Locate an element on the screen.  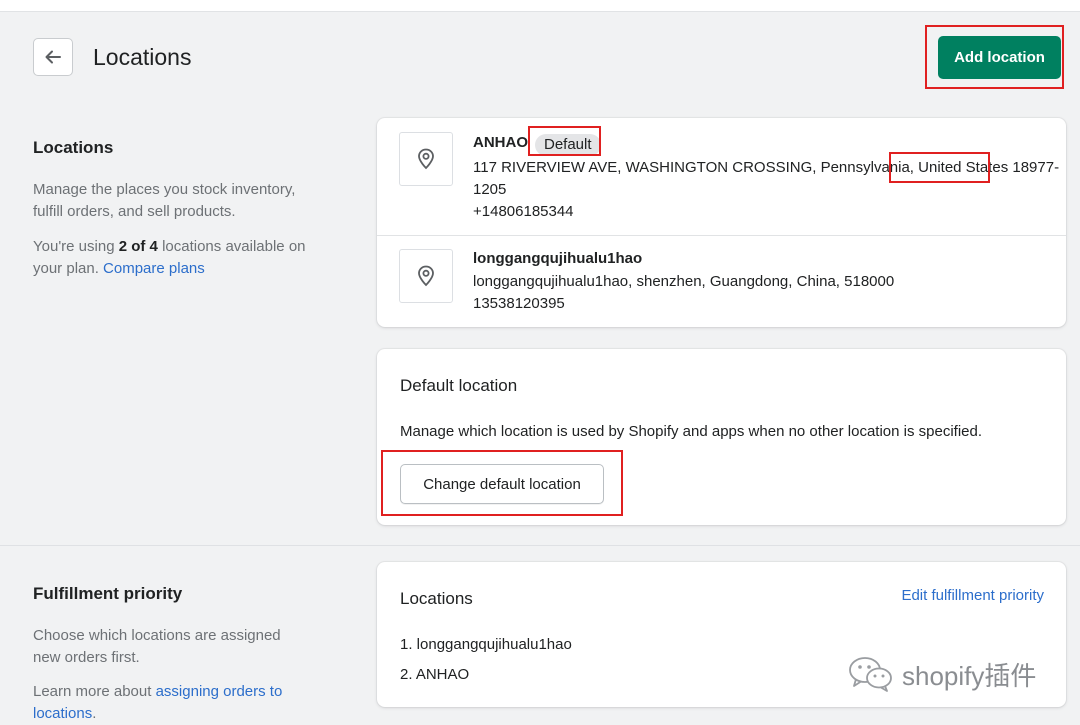
locations-section-title: Locations is located at coordinates (73, 147).